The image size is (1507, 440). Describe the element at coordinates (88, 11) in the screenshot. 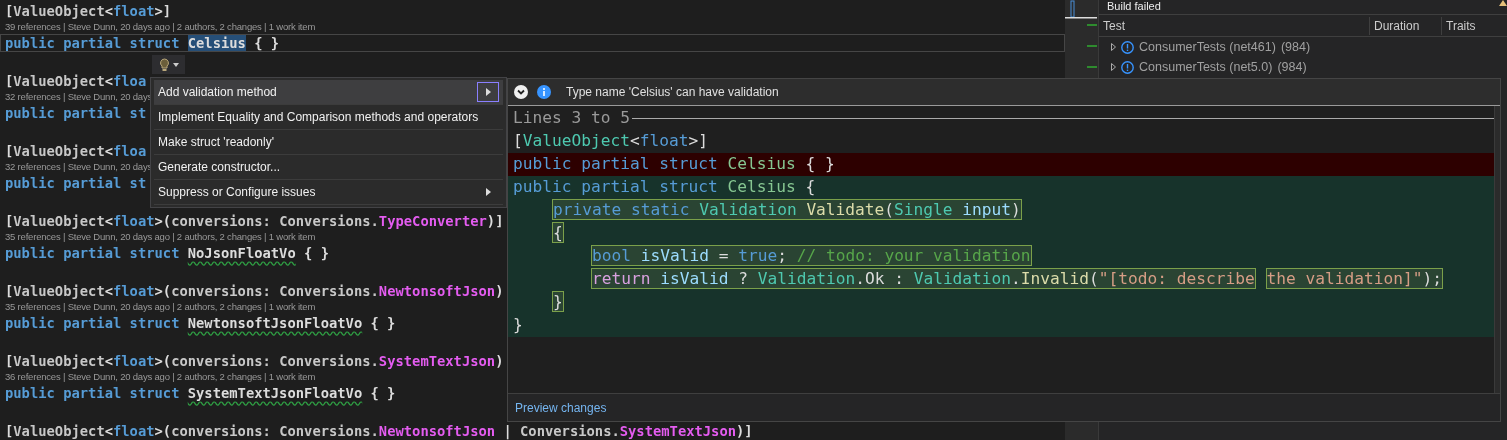

I see `code-line: [ValueObject<float>]` at that location.